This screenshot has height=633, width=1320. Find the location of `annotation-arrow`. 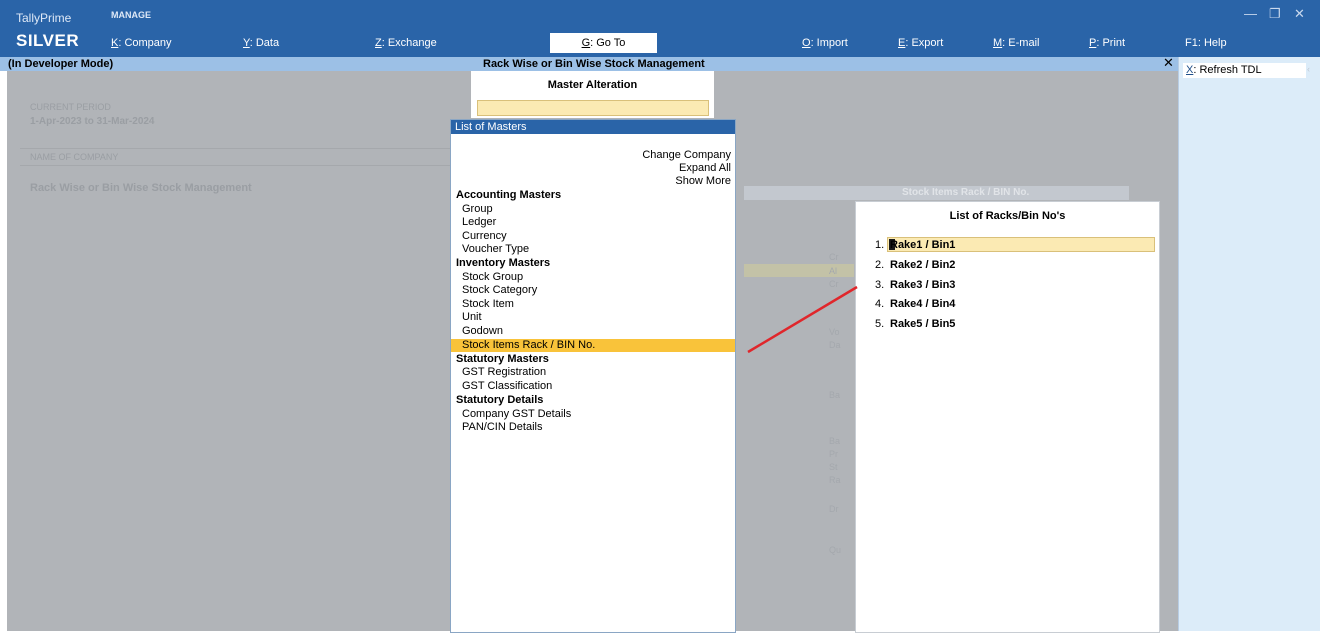

annotation-arrow is located at coordinates (802, 319).